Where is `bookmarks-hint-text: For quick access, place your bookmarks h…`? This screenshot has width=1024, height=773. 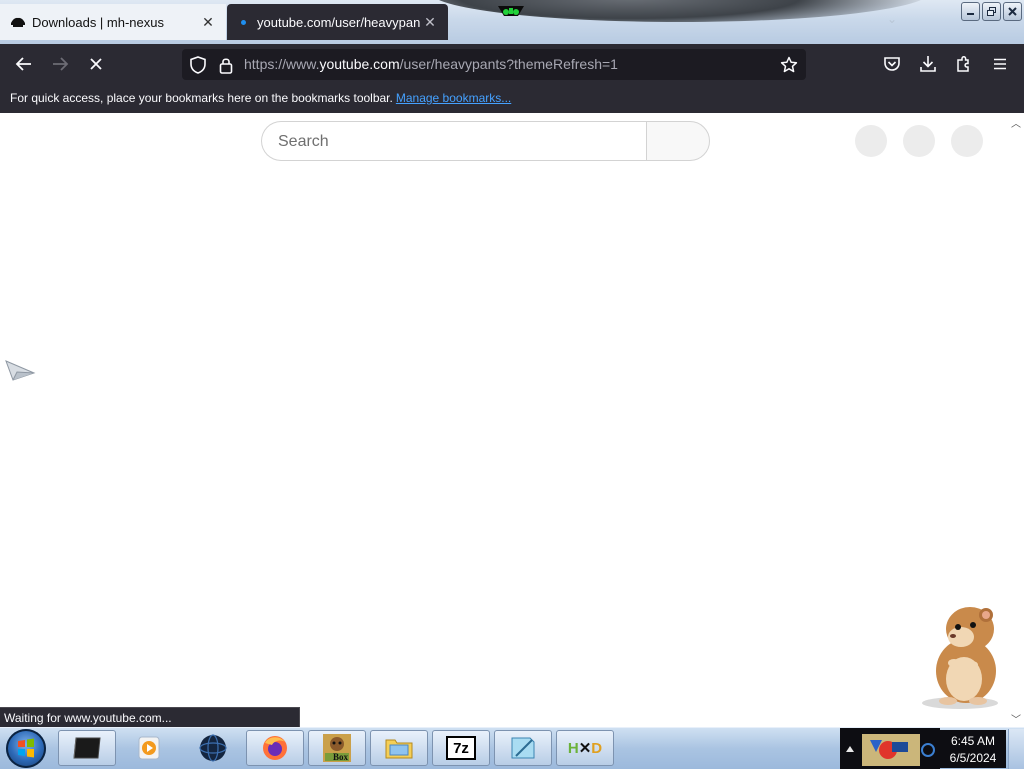
bookmarks-hint-text: For quick access, place your bookmarks h… is located at coordinates (201, 98).